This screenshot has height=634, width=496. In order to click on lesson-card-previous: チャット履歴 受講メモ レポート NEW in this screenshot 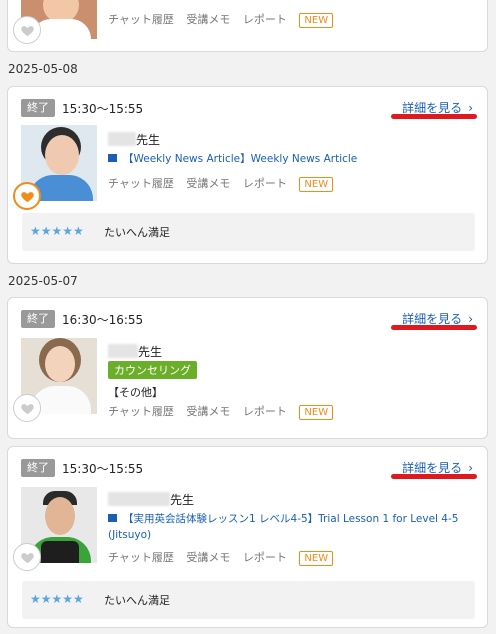, I will do `click(247, 26)`.